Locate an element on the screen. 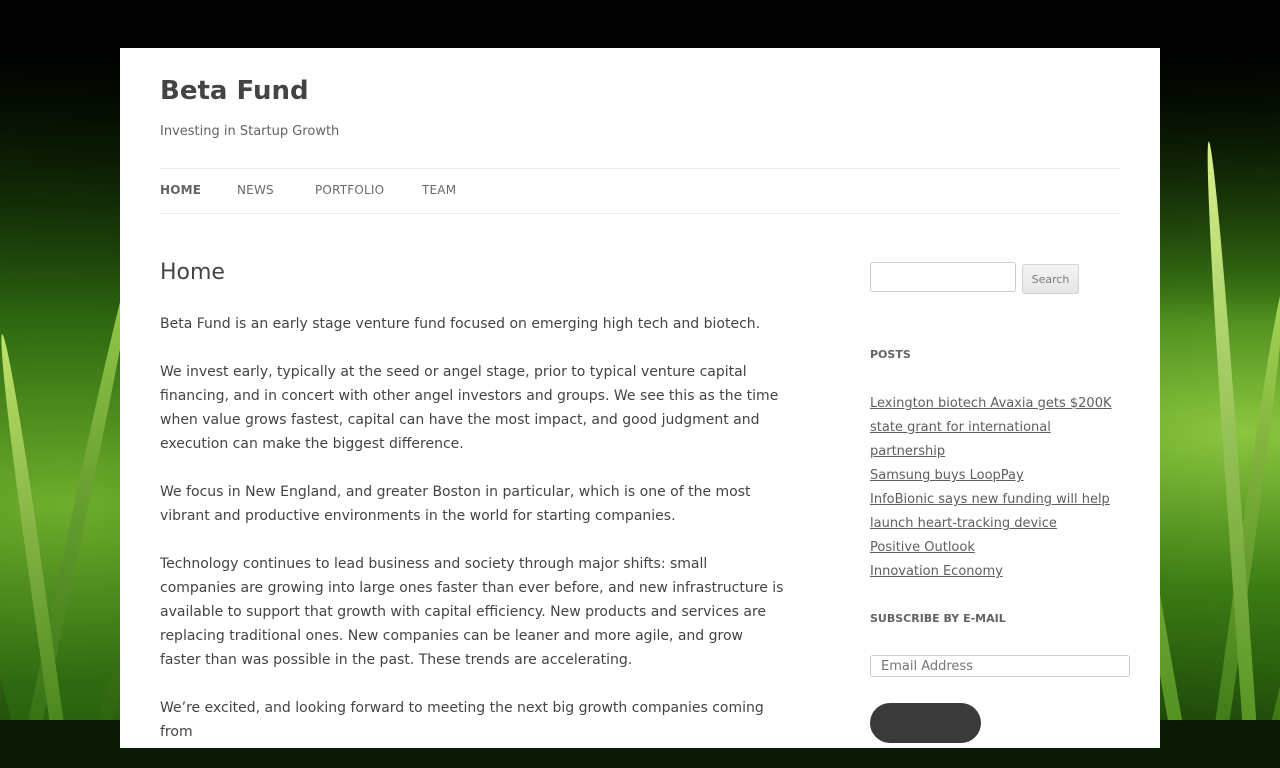  post-link: Innovation Economy is located at coordinates (936, 571).